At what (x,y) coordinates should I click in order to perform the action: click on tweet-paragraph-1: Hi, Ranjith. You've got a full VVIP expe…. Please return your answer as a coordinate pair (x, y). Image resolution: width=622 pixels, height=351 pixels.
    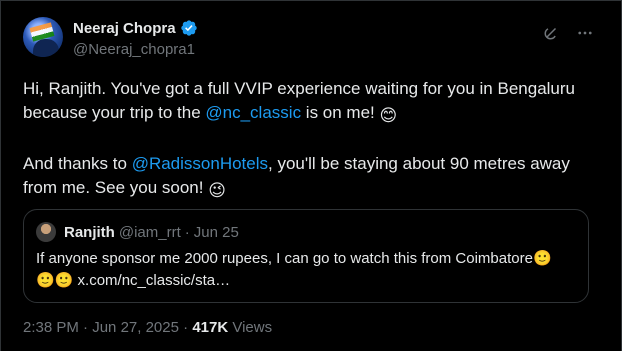
    Looking at the image, I should click on (313, 102).